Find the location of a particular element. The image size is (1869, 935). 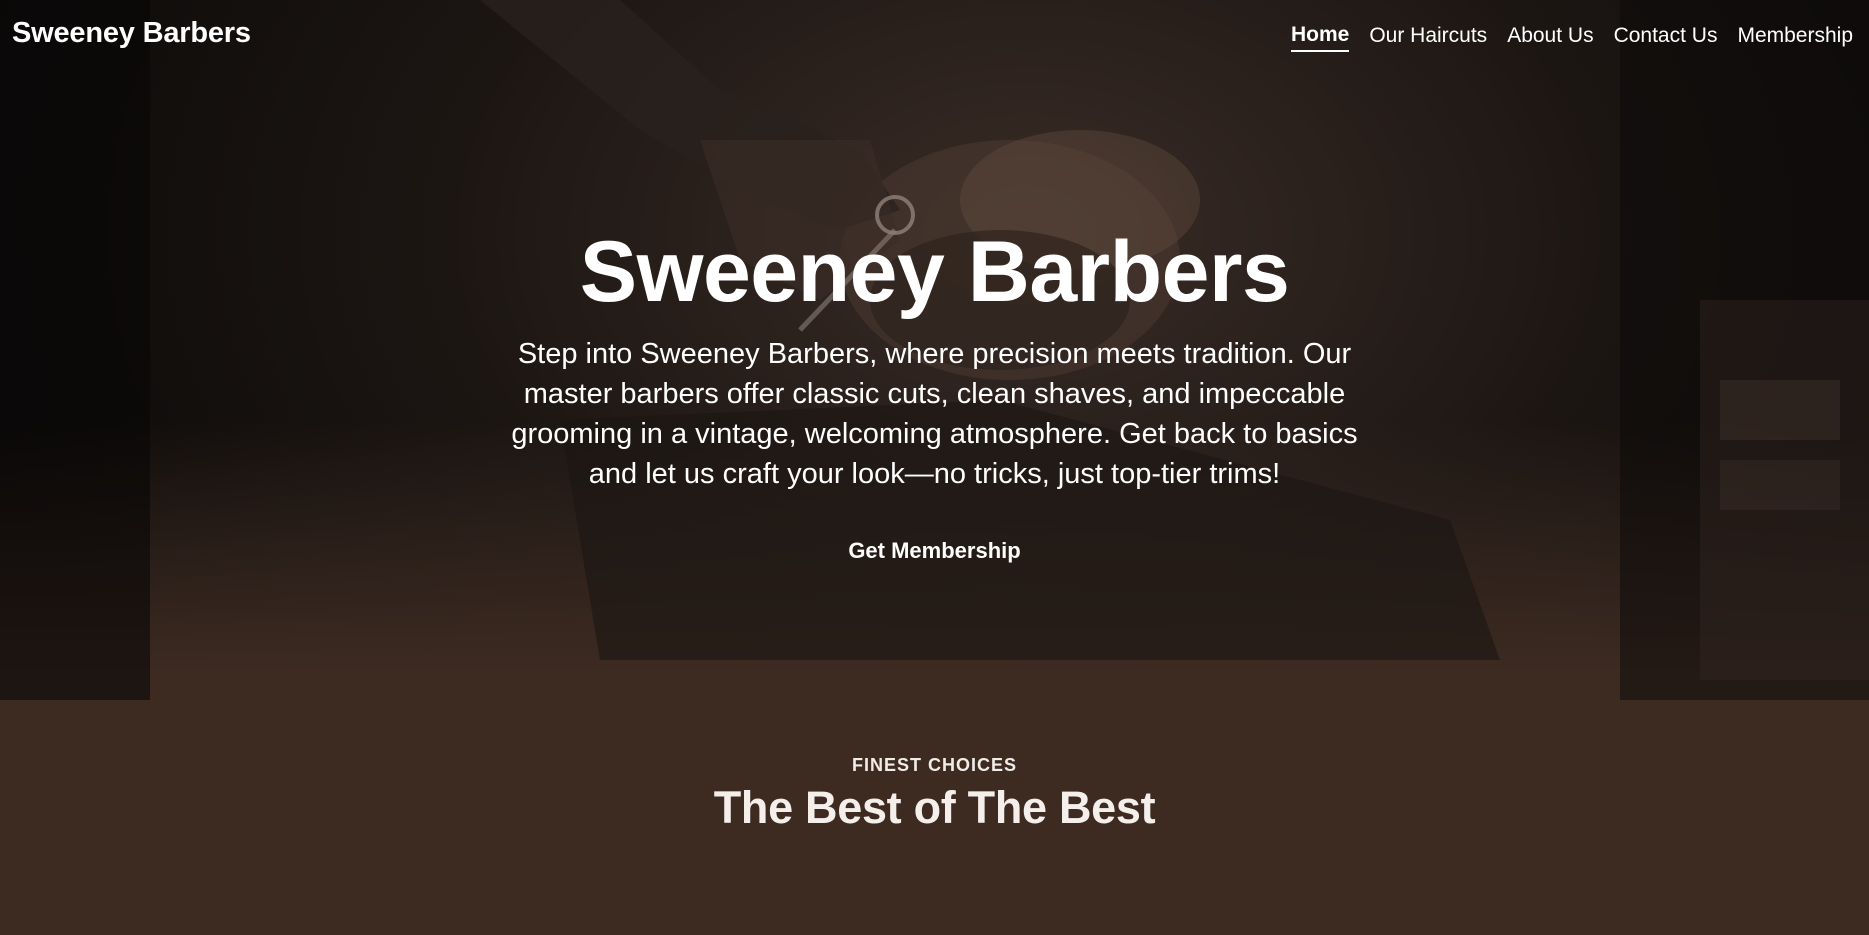

brand-logo: Sweeney Barbers is located at coordinates (131, 33).